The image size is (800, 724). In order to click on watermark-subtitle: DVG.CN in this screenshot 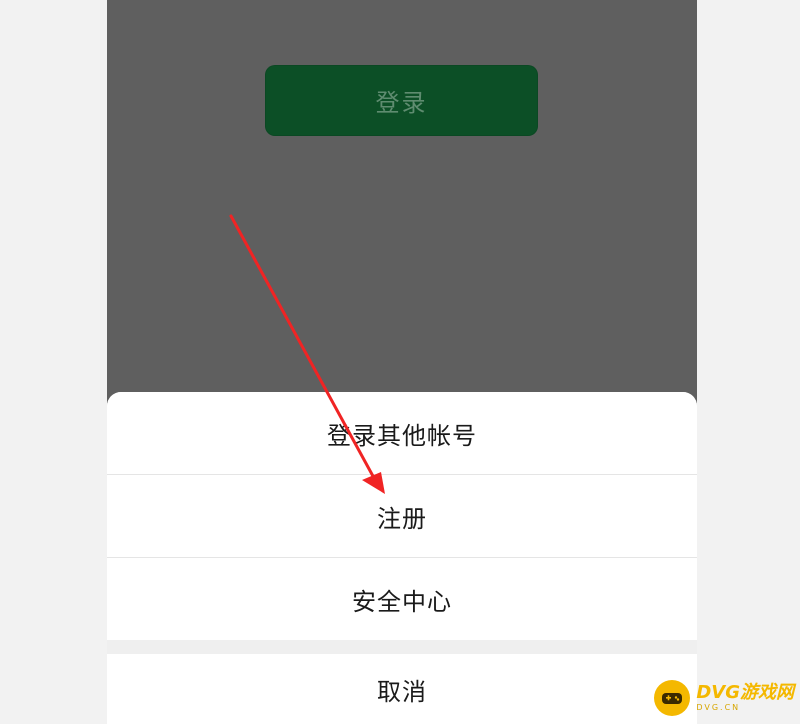, I will do `click(718, 707)`.